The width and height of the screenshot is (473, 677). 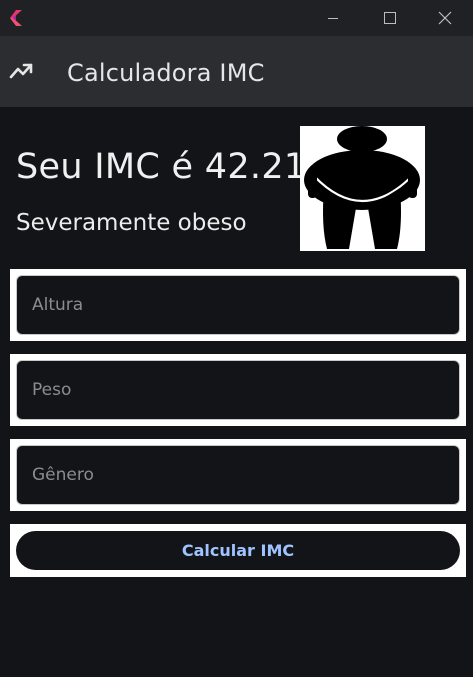 I want to click on close-button, so click(x=445, y=18).